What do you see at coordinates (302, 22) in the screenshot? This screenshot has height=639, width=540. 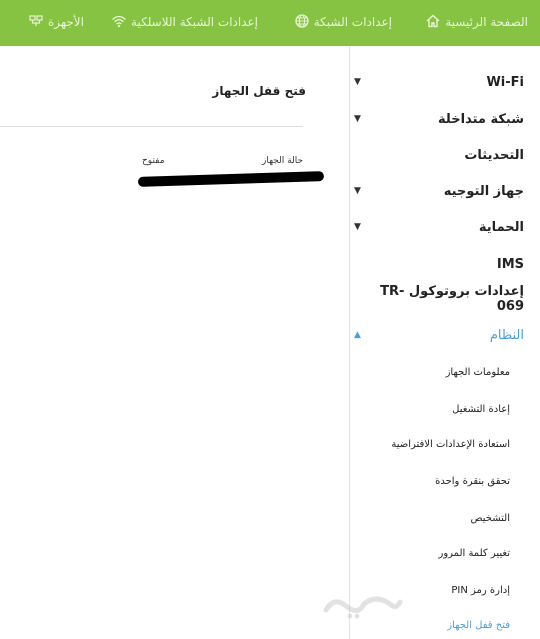 I see `globe-icon` at bounding box center [302, 22].